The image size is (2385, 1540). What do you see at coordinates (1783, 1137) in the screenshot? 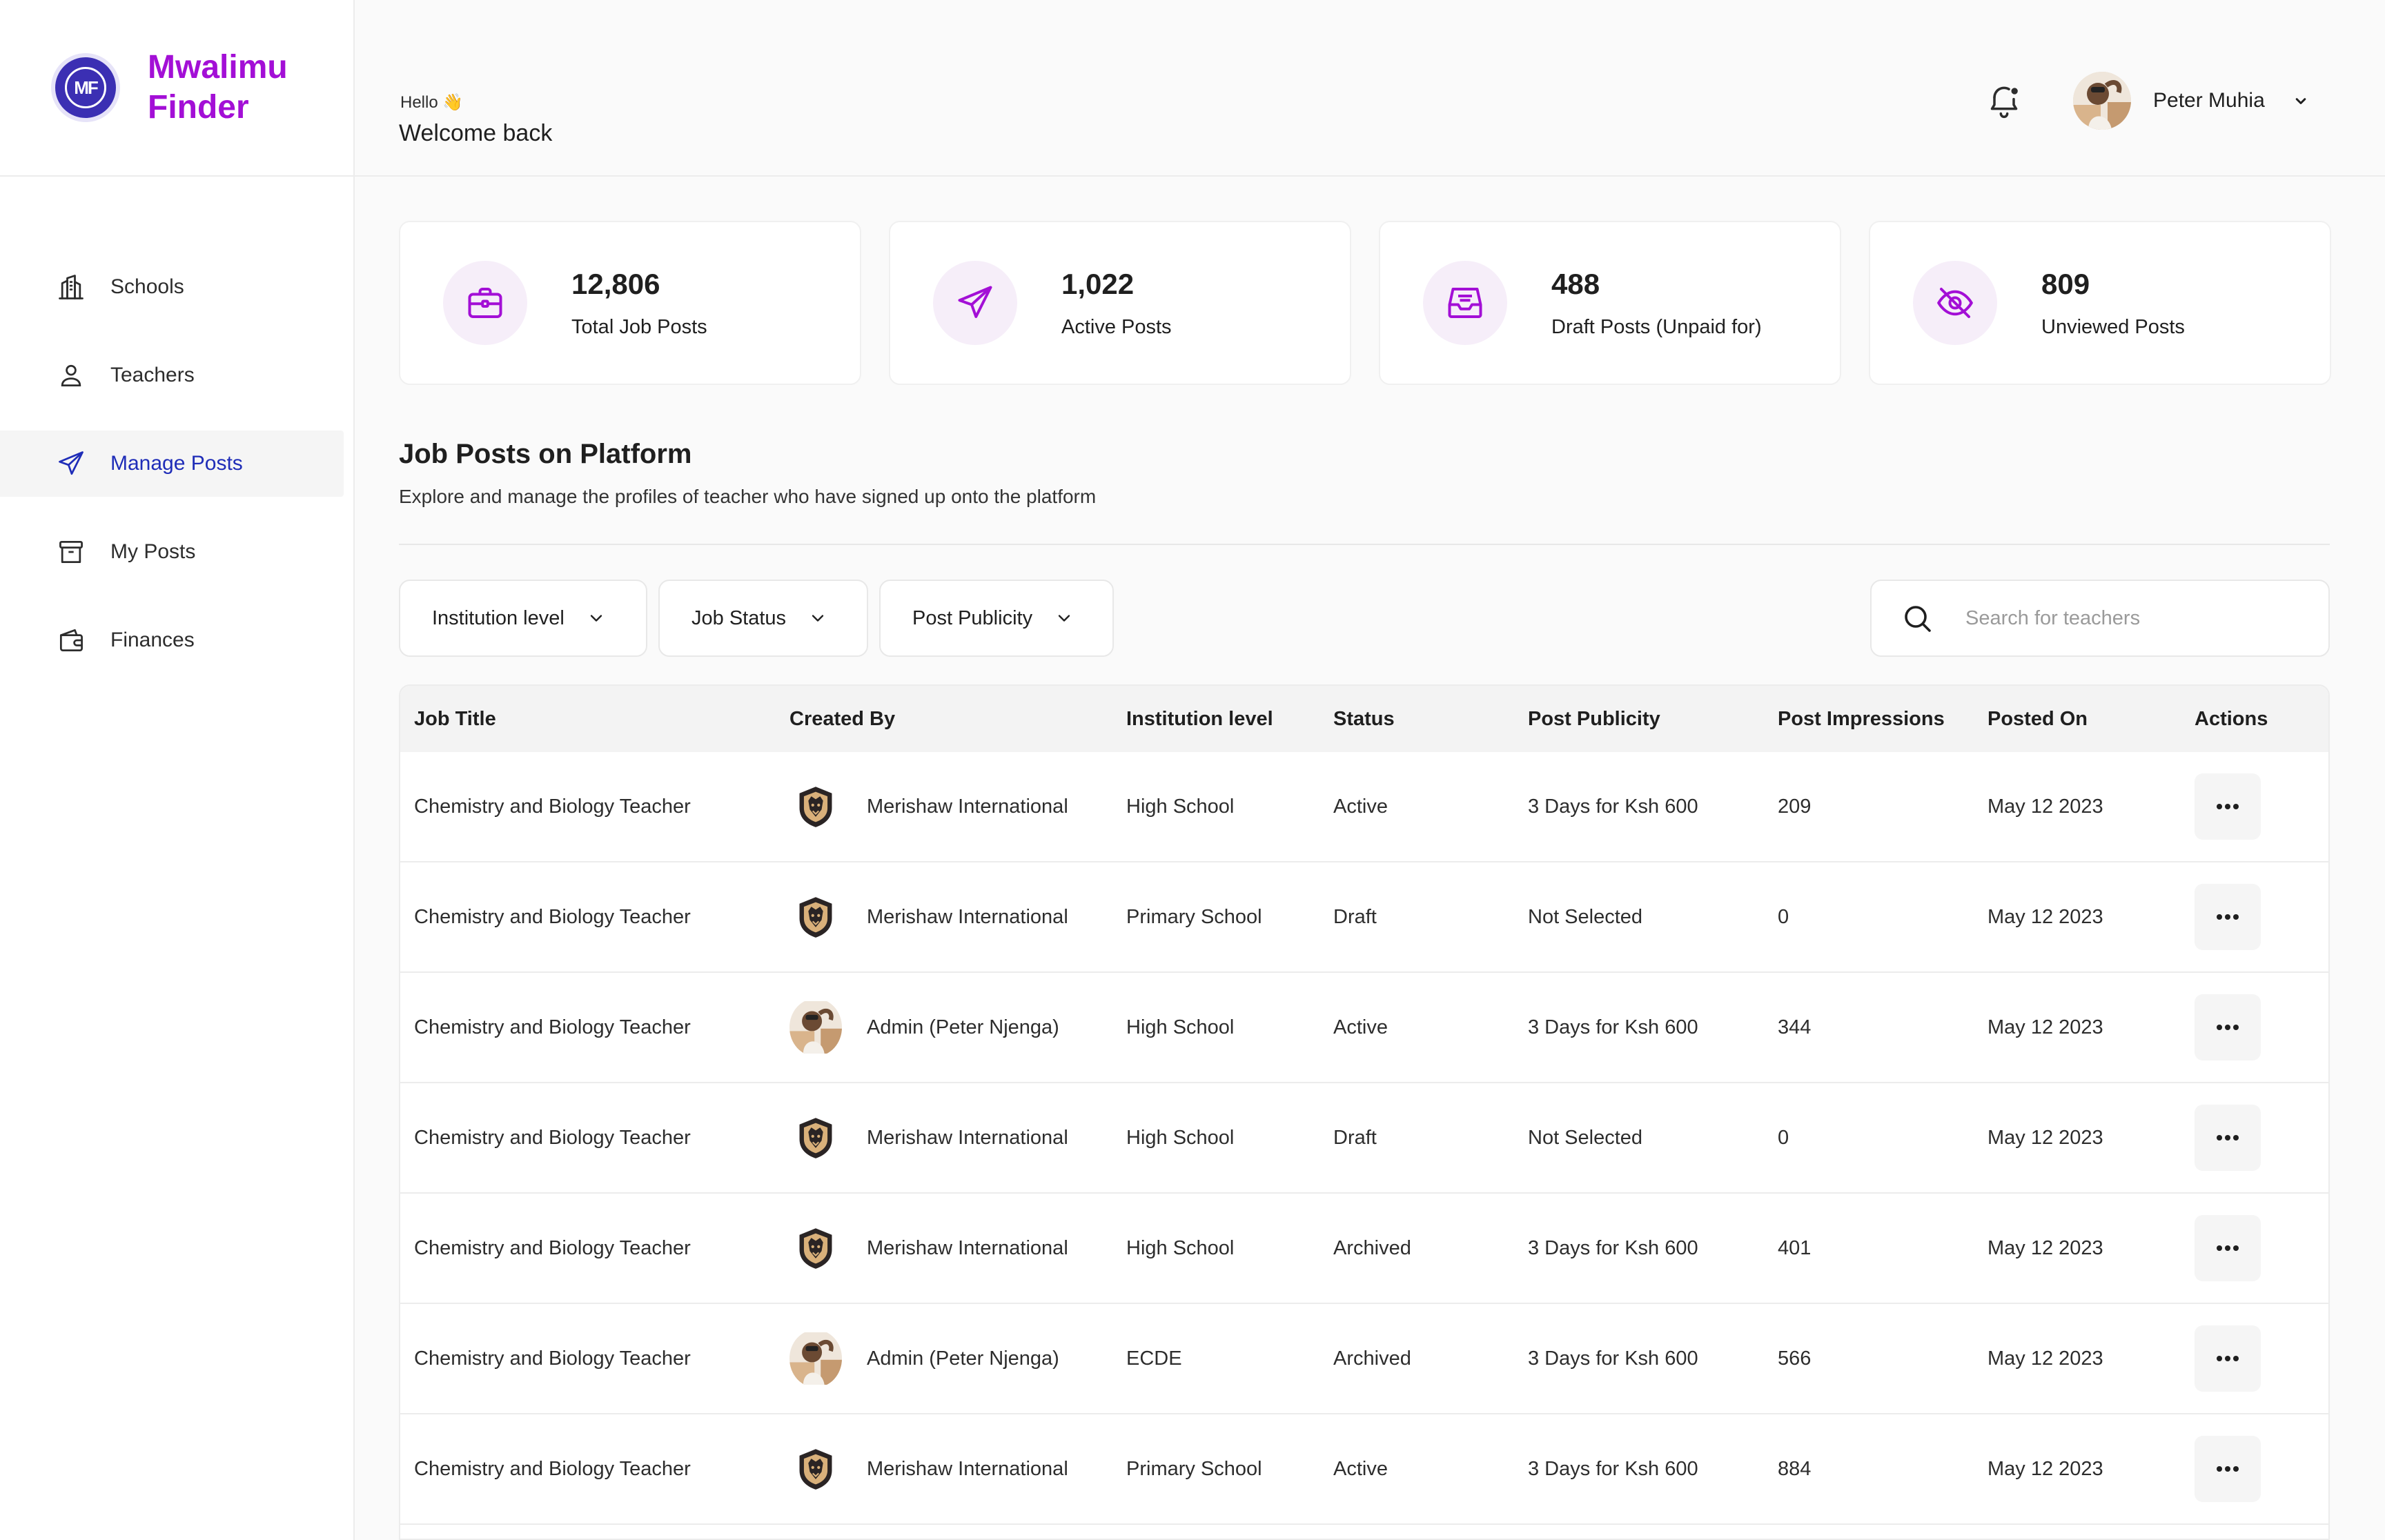
I see `cell-post-impressions: 0` at bounding box center [1783, 1137].